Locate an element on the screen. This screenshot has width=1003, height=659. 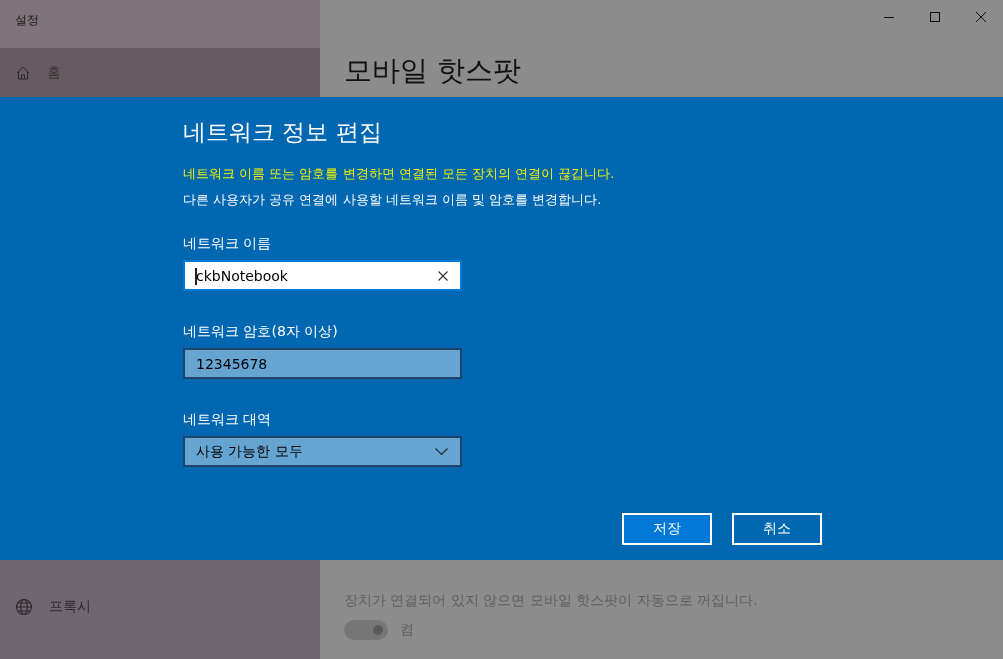
chevron-down-icon is located at coordinates (441, 451).